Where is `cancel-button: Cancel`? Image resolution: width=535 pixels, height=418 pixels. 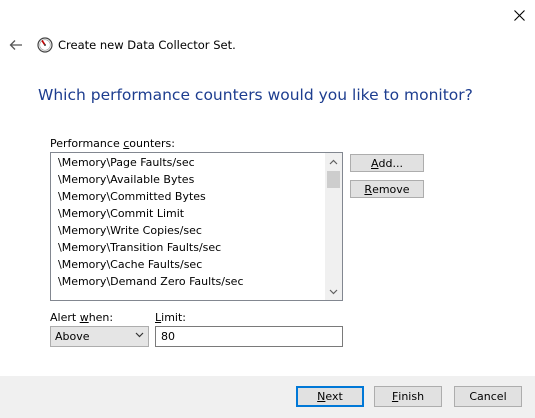
cancel-button: Cancel is located at coordinates (488, 396).